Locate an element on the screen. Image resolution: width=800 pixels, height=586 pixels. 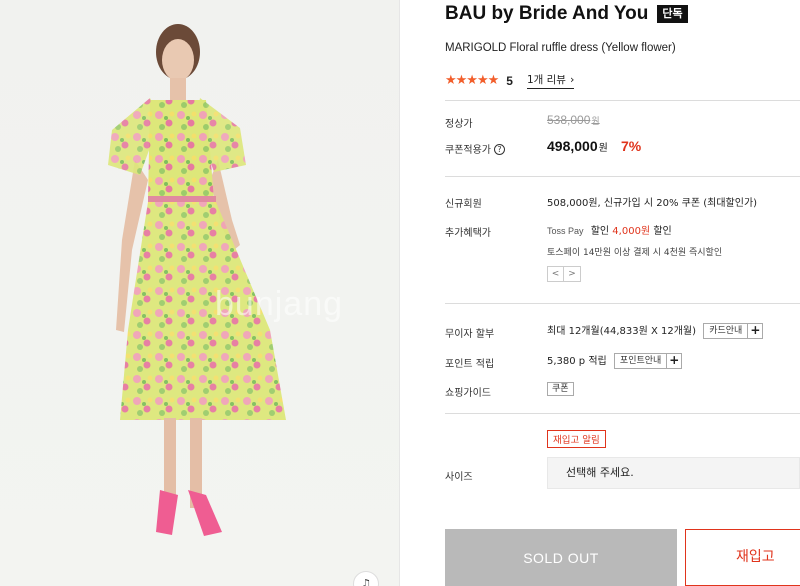
points-row: 5,380 p 적립 포인트안내 + is located at coordinates (615, 360).